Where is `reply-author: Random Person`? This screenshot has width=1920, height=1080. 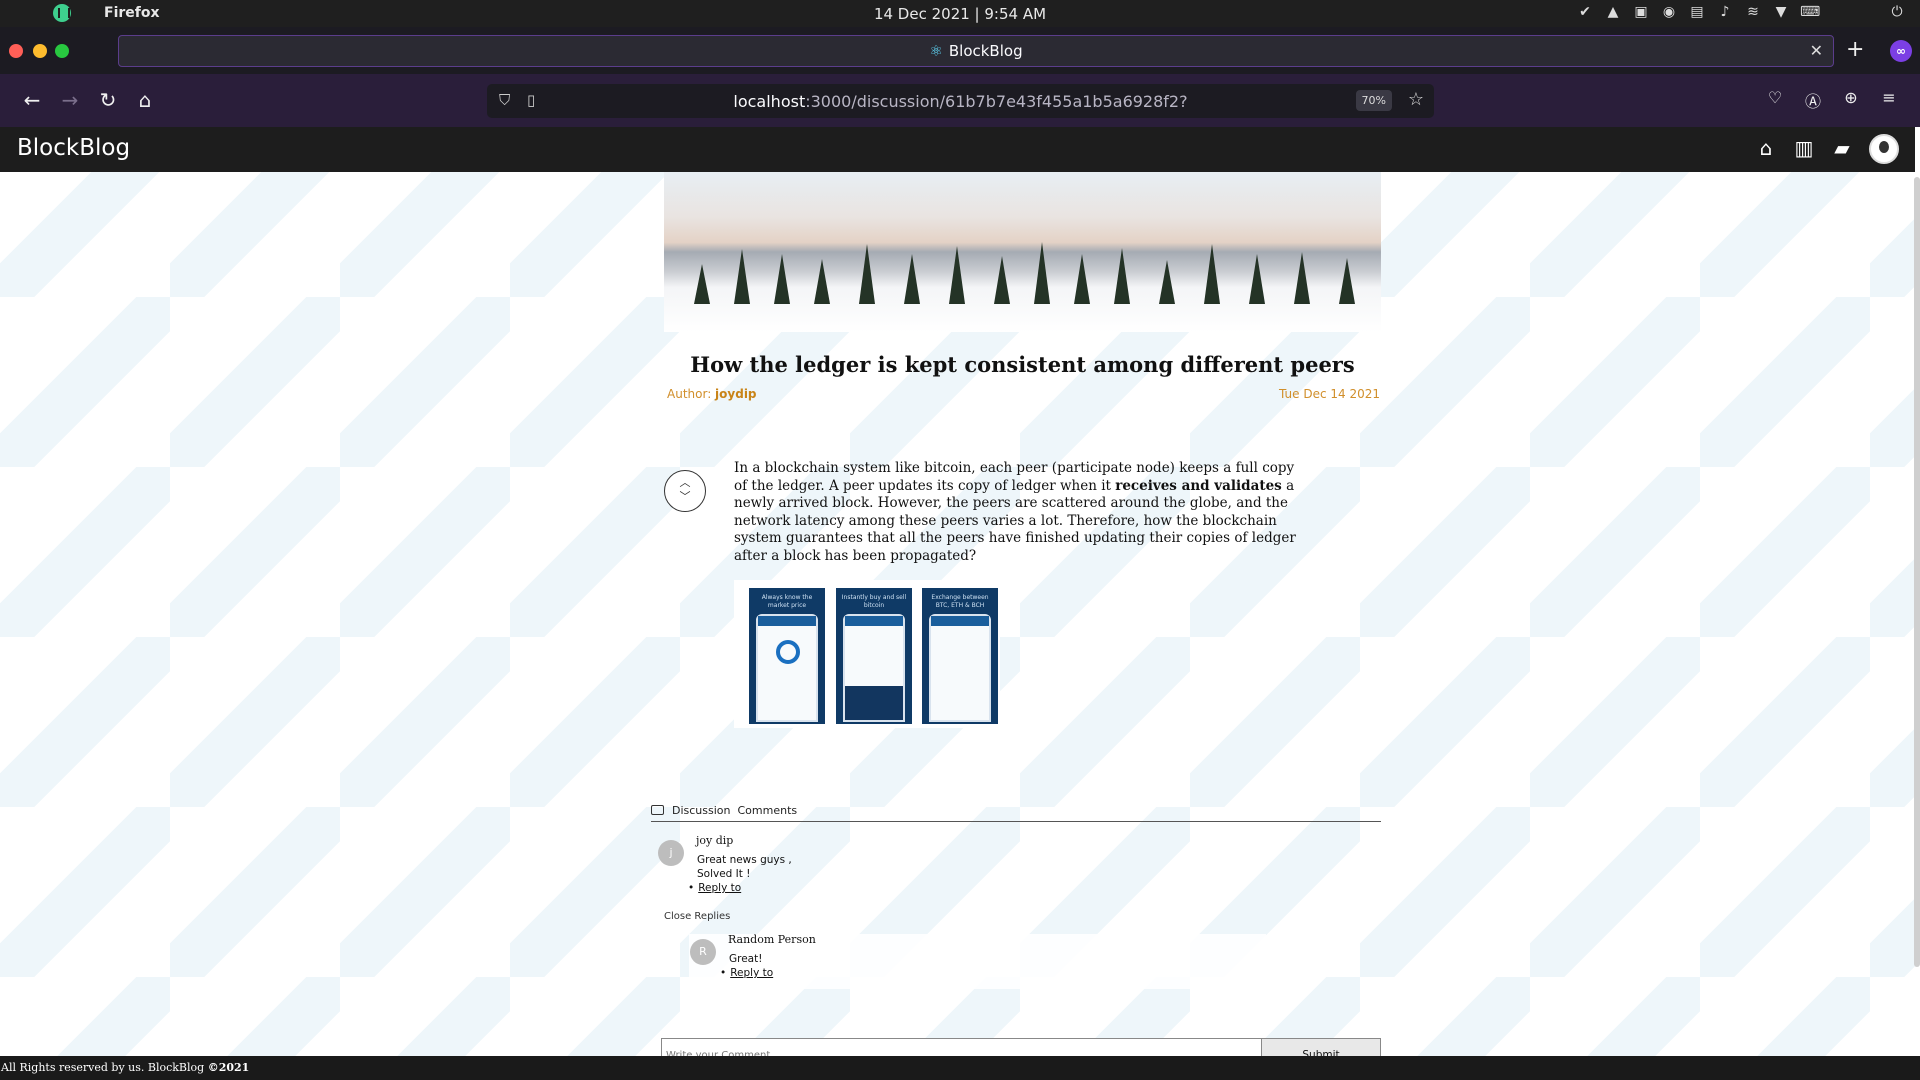
reply-author: Random Person is located at coordinates (772, 939).